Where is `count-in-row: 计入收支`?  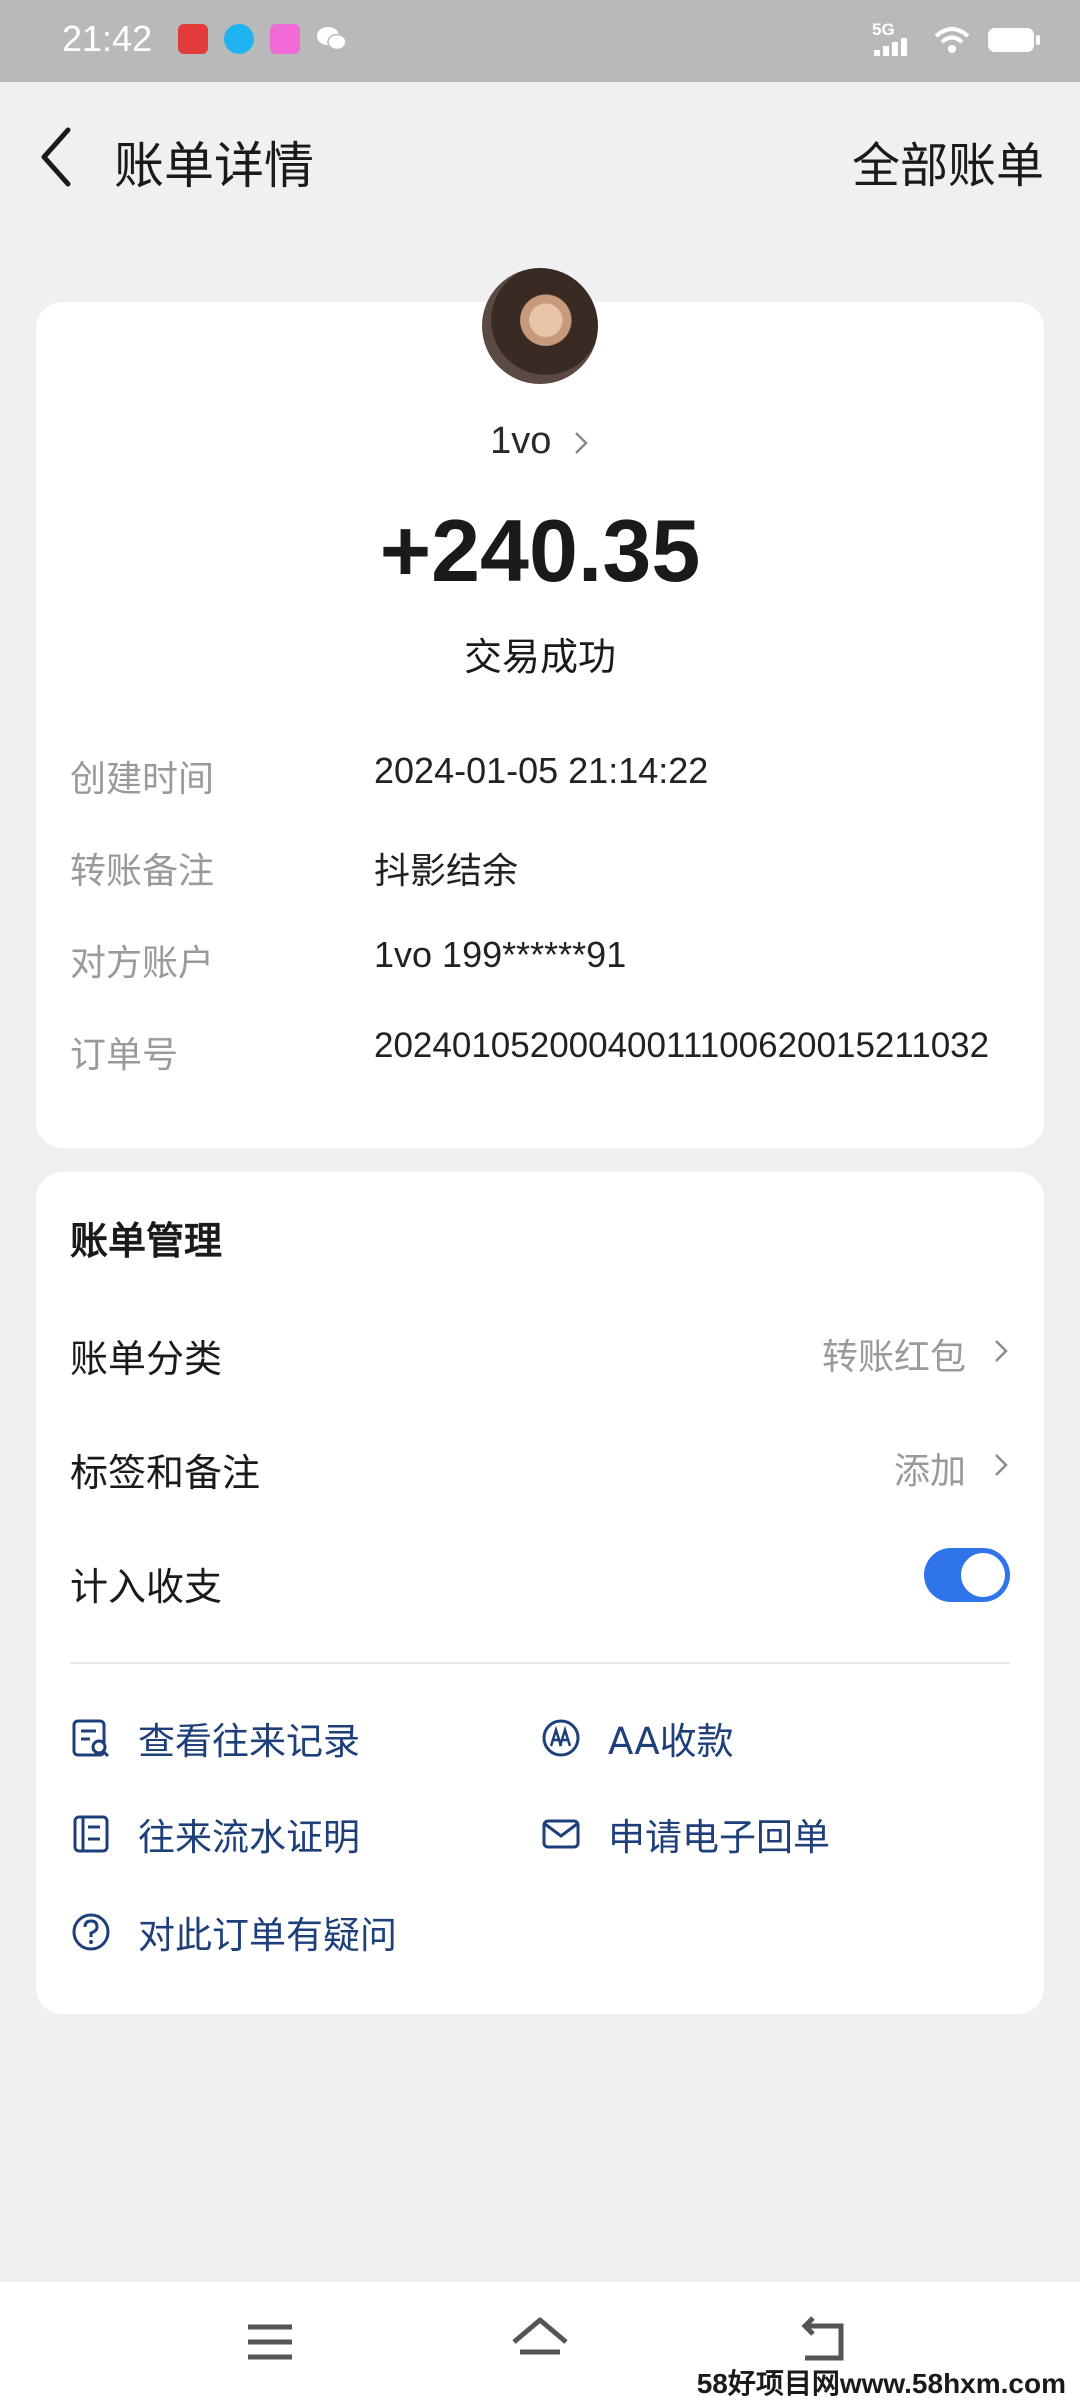
count-in-row: 计入收支 is located at coordinates (540, 1579).